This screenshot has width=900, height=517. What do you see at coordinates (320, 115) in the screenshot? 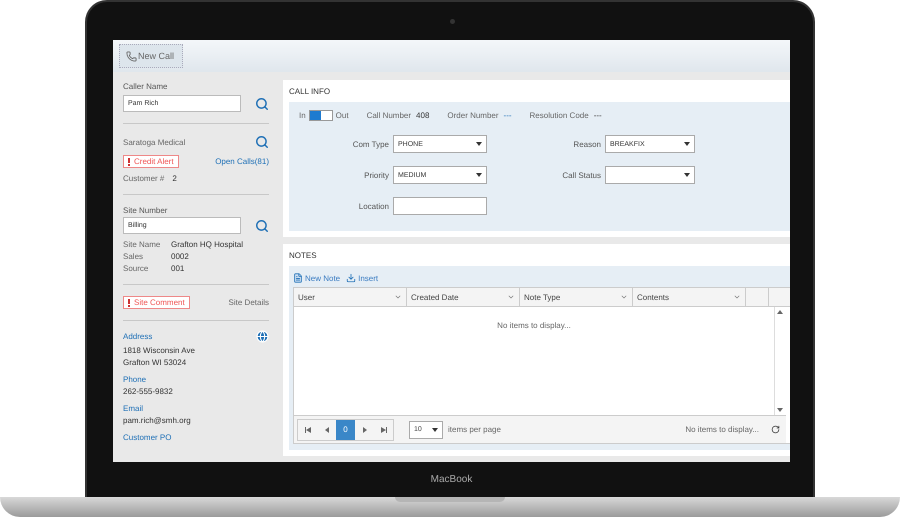
I see `in-out-toggle` at bounding box center [320, 115].